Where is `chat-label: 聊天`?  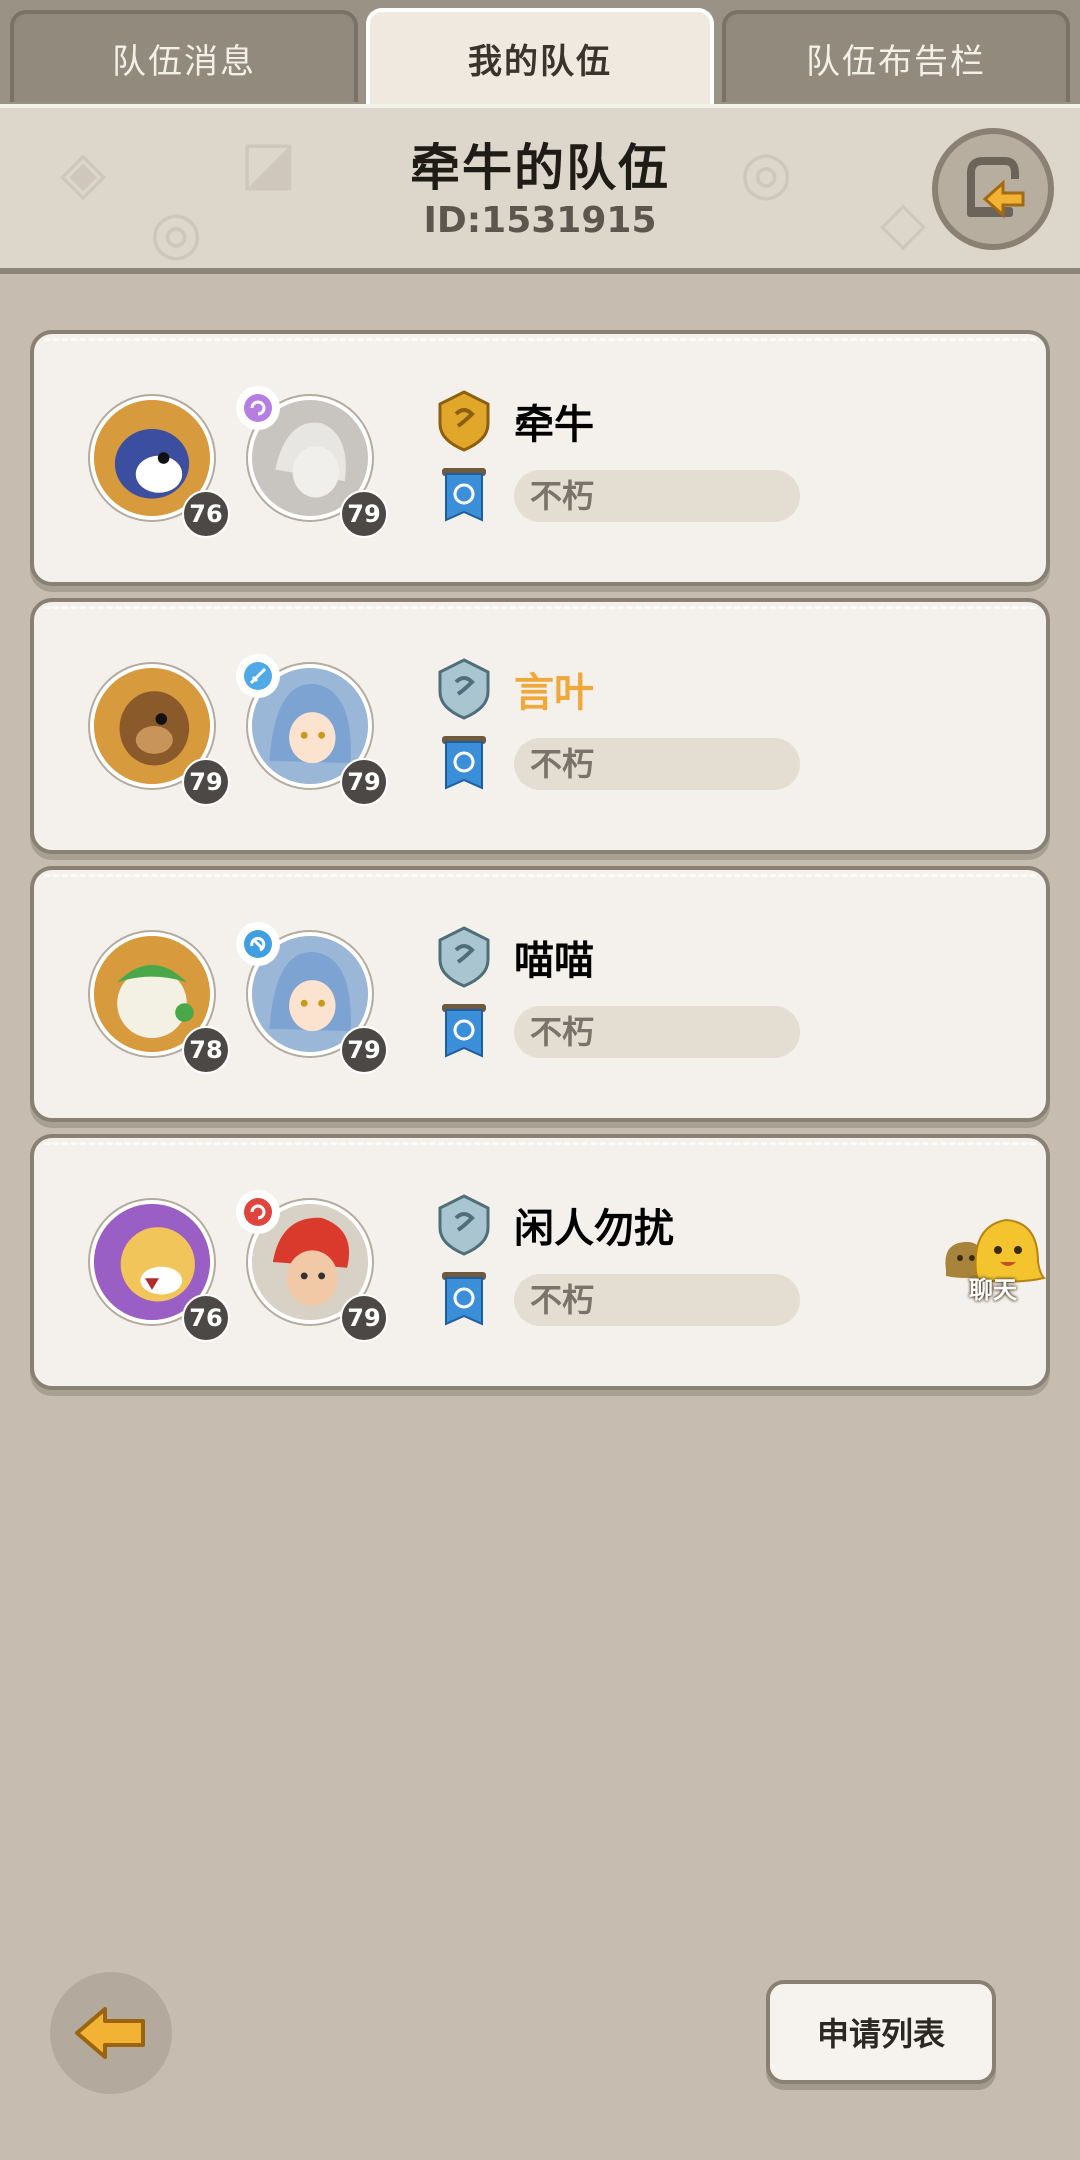 chat-label: 聊天 is located at coordinates (993, 1290).